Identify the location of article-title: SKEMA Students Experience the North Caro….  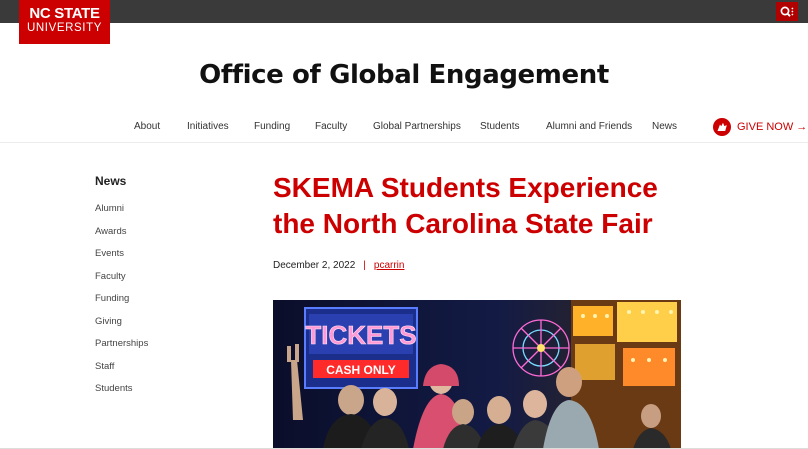
(465, 205).